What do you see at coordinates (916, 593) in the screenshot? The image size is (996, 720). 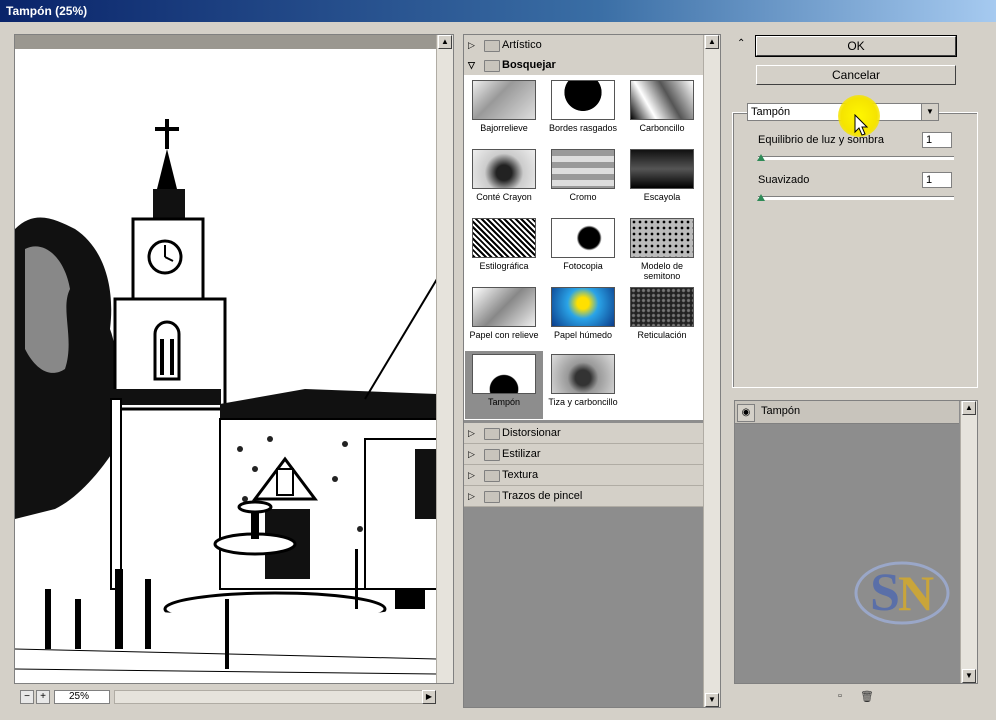 I see `svg-text: N` at bounding box center [916, 593].